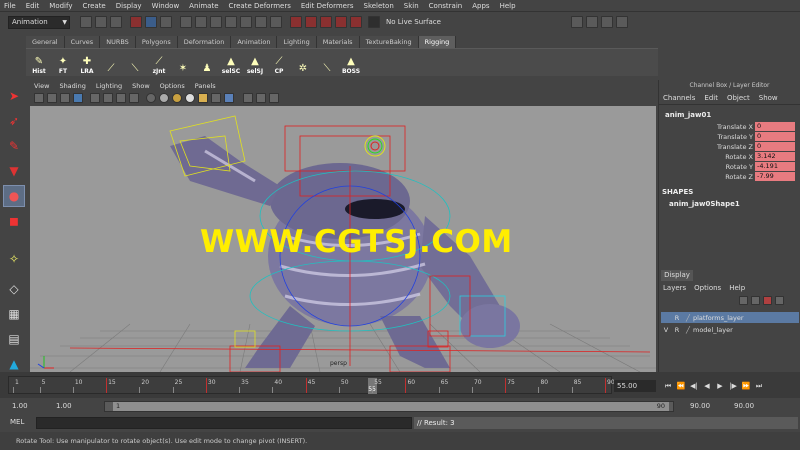 The width and height of the screenshot is (800, 450). I want to click on select-surface-icon, so click(231, 22).